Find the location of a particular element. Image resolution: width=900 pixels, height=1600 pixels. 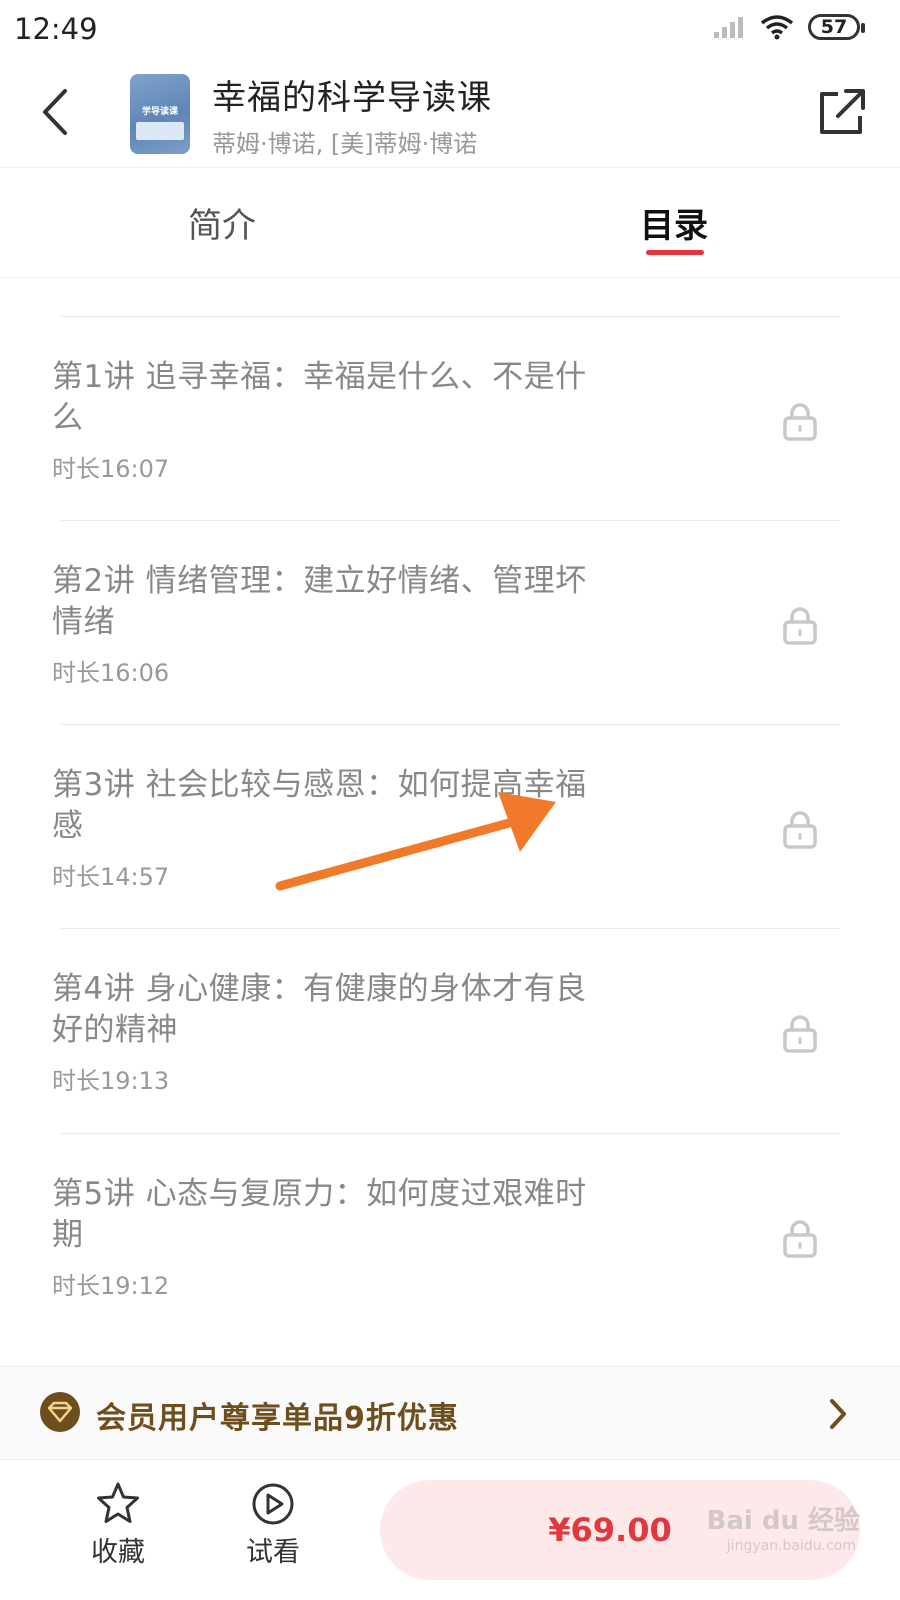

lesson-title: 第2讲 情绪管理：建立好情绪、管理坏情绪 is located at coordinates (319, 601).